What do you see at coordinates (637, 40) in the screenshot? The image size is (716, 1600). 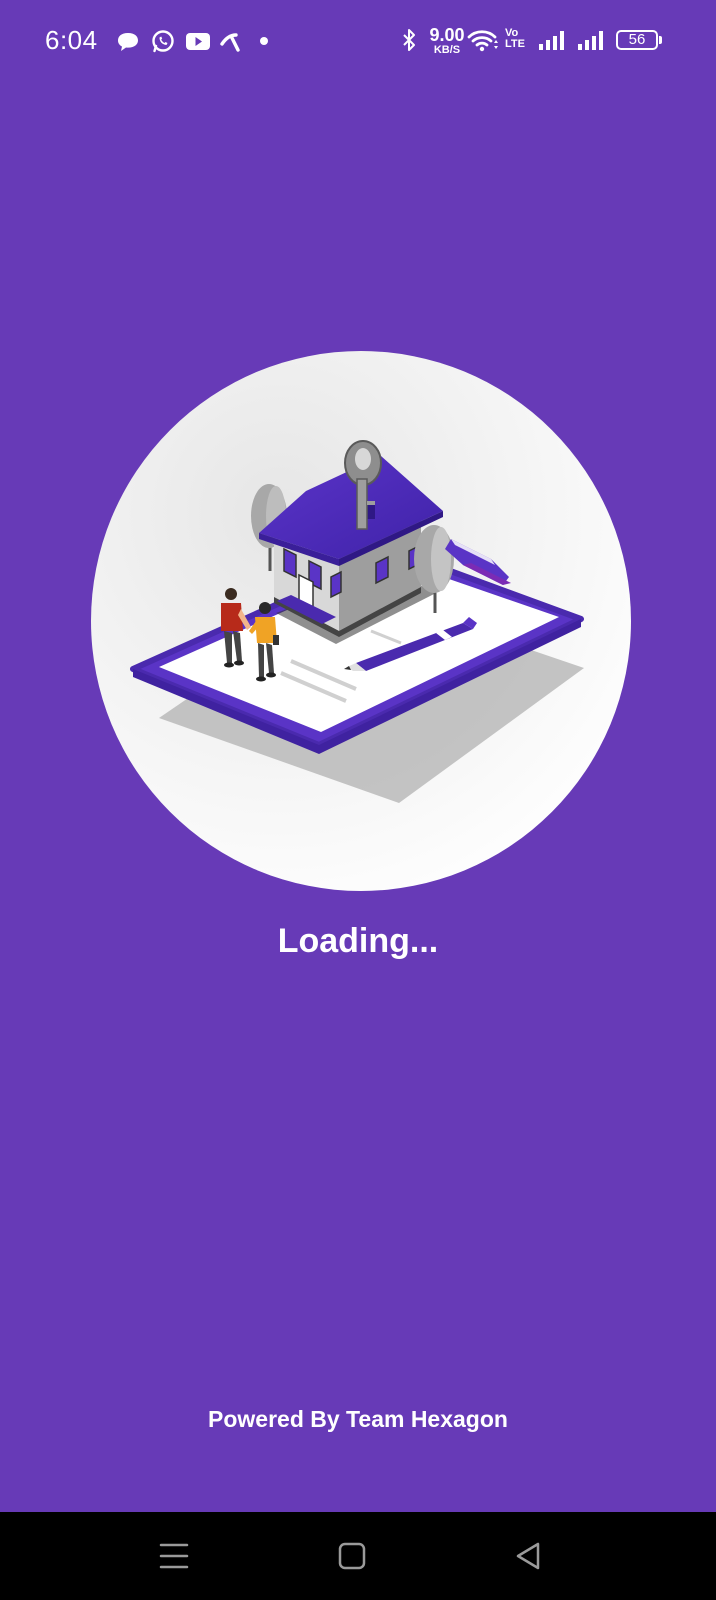 I see `battery-icon: 56` at bounding box center [637, 40].